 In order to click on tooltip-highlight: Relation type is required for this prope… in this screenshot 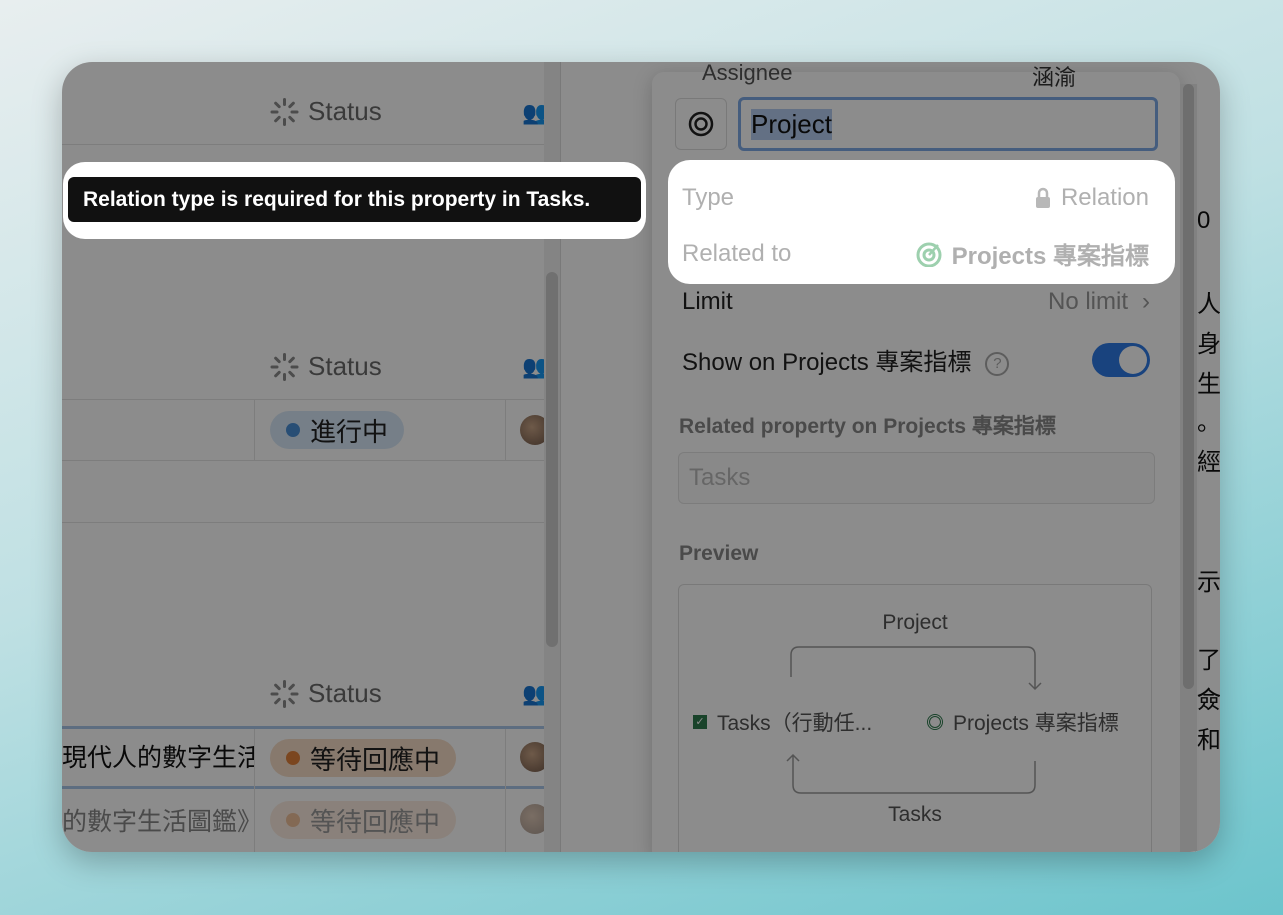, I will do `click(354, 200)`.